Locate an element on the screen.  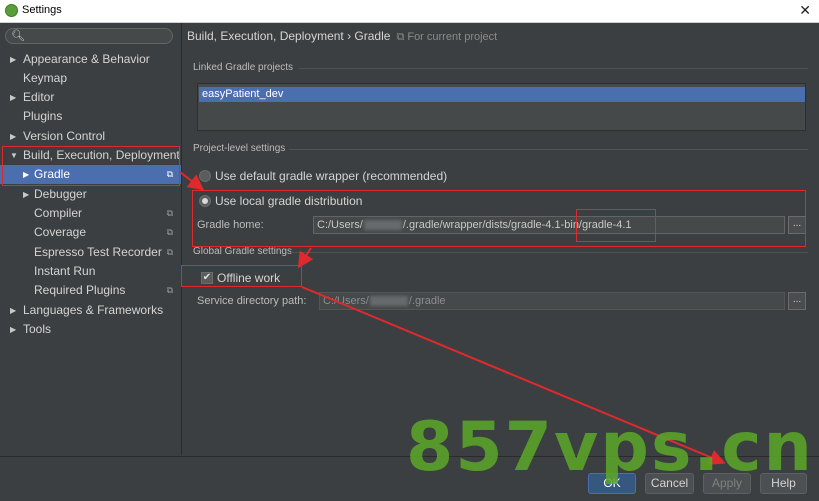
dialog-button-bar: OK Cancel Apply Help is located at coordinates (409, 478).